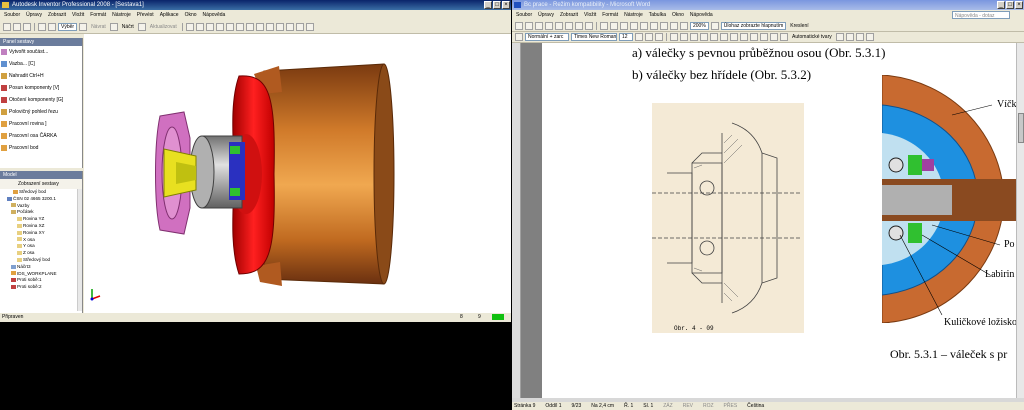  Describe the element at coordinates (98, 15) in the screenshot. I see `menu-item: Formát` at that location.